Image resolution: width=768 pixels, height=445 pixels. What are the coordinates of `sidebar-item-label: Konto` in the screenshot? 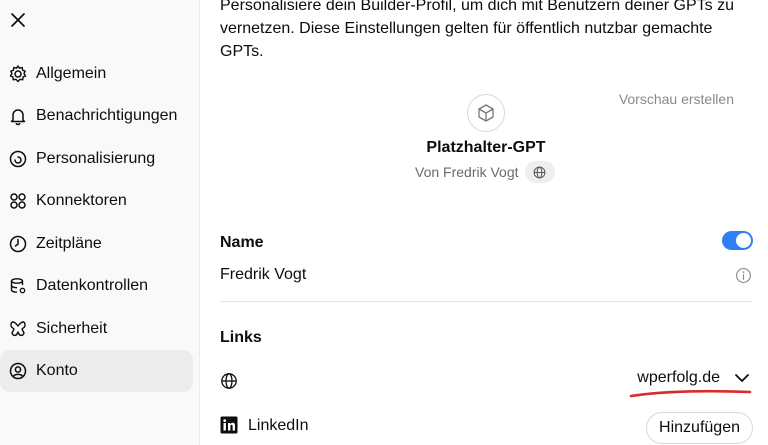 It's located at (57, 370).